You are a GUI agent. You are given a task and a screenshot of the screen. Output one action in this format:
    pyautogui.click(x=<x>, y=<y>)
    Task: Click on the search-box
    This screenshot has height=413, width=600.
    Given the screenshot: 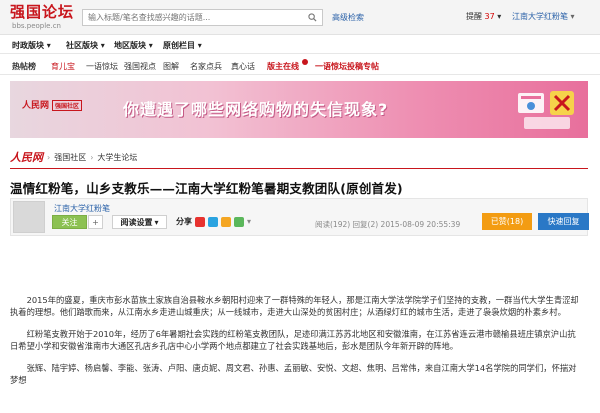 What is the action you would take?
    pyautogui.click(x=202, y=17)
    